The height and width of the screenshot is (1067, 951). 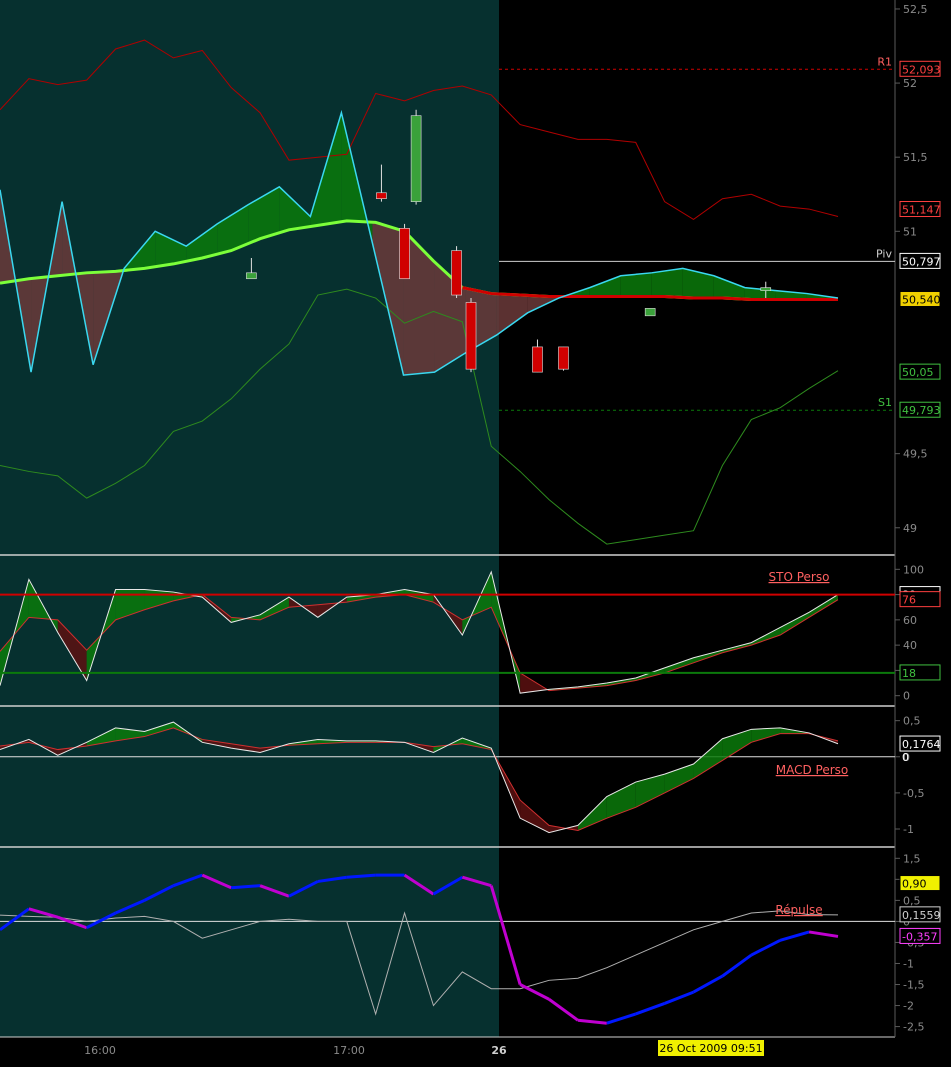 What do you see at coordinates (812, 770) in the screenshot?
I see `macd-title: MACD Perso` at bounding box center [812, 770].